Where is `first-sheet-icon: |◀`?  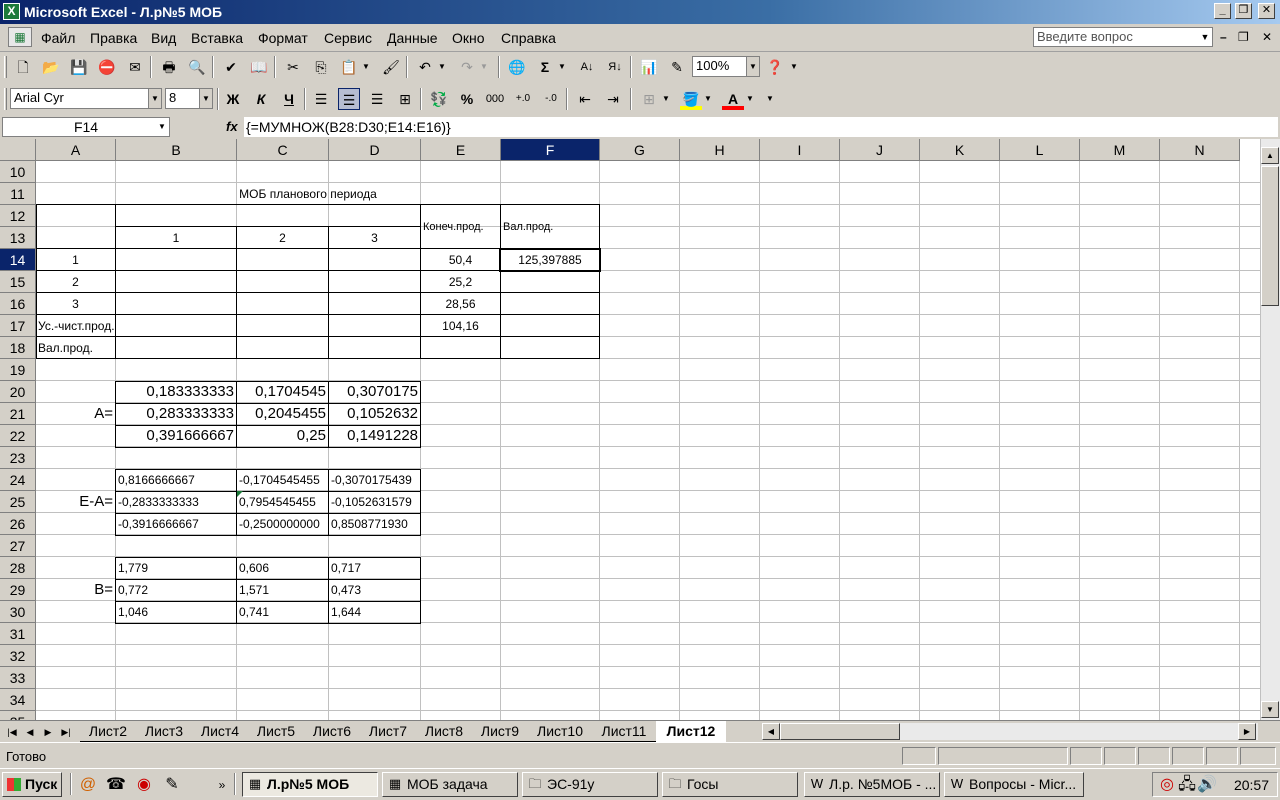
first-sheet-icon: |◀ is located at coordinates (12, 732).